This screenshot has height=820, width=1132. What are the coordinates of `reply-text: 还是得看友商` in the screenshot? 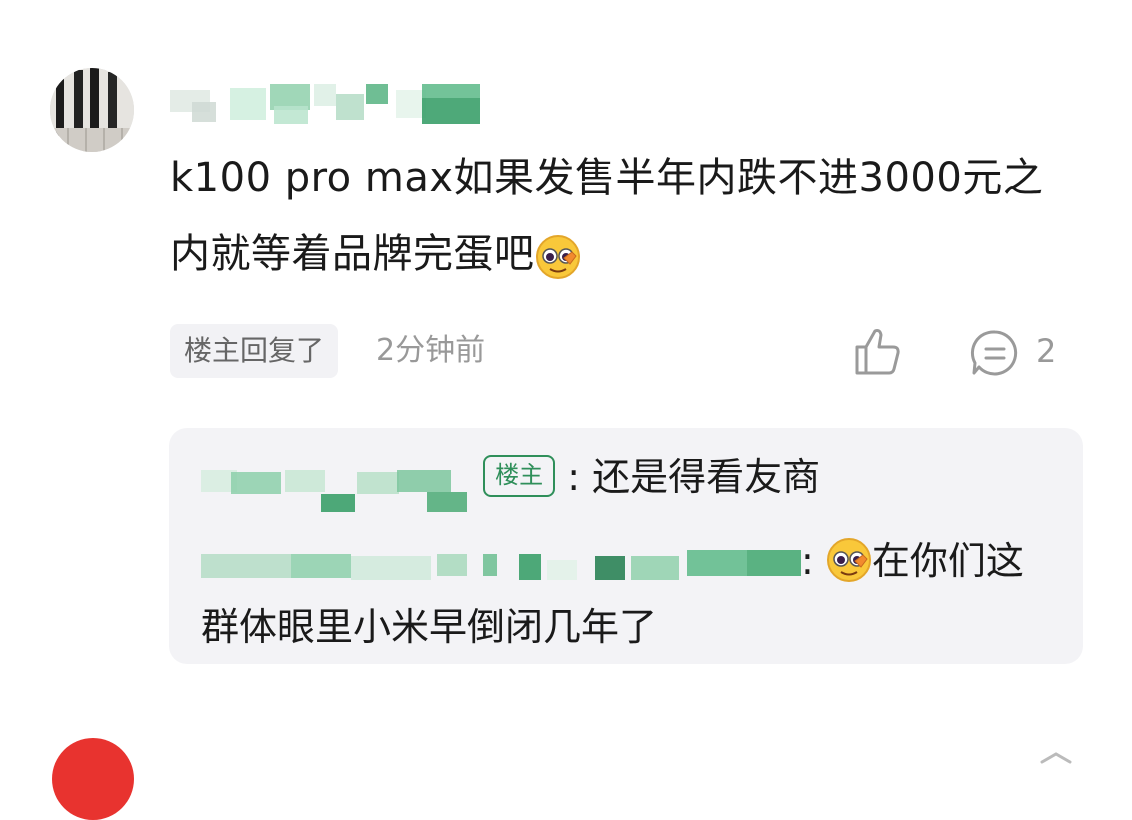 It's located at (706, 477).